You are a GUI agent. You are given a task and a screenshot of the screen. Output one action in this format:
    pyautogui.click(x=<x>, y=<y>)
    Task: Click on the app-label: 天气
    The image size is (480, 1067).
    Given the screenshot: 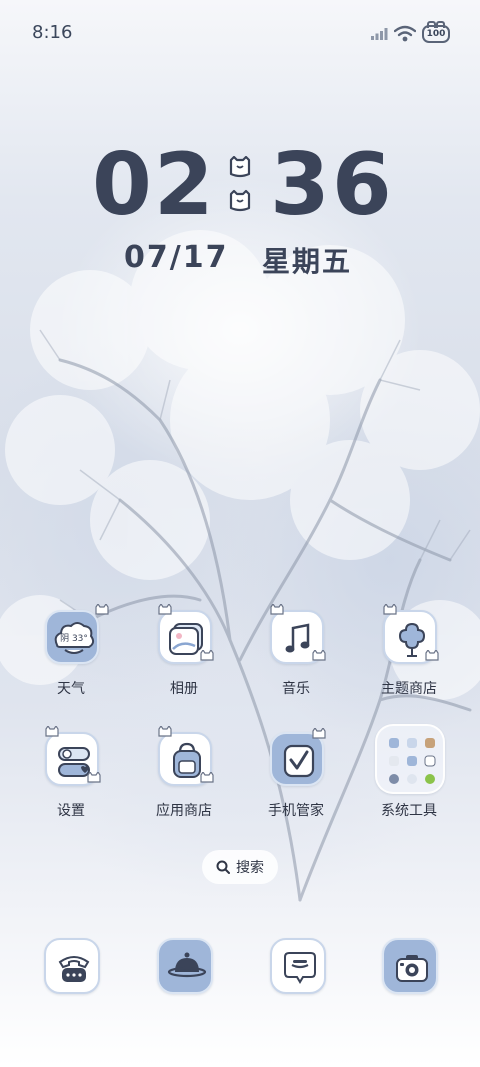 What is the action you would take?
    pyautogui.click(x=71, y=689)
    